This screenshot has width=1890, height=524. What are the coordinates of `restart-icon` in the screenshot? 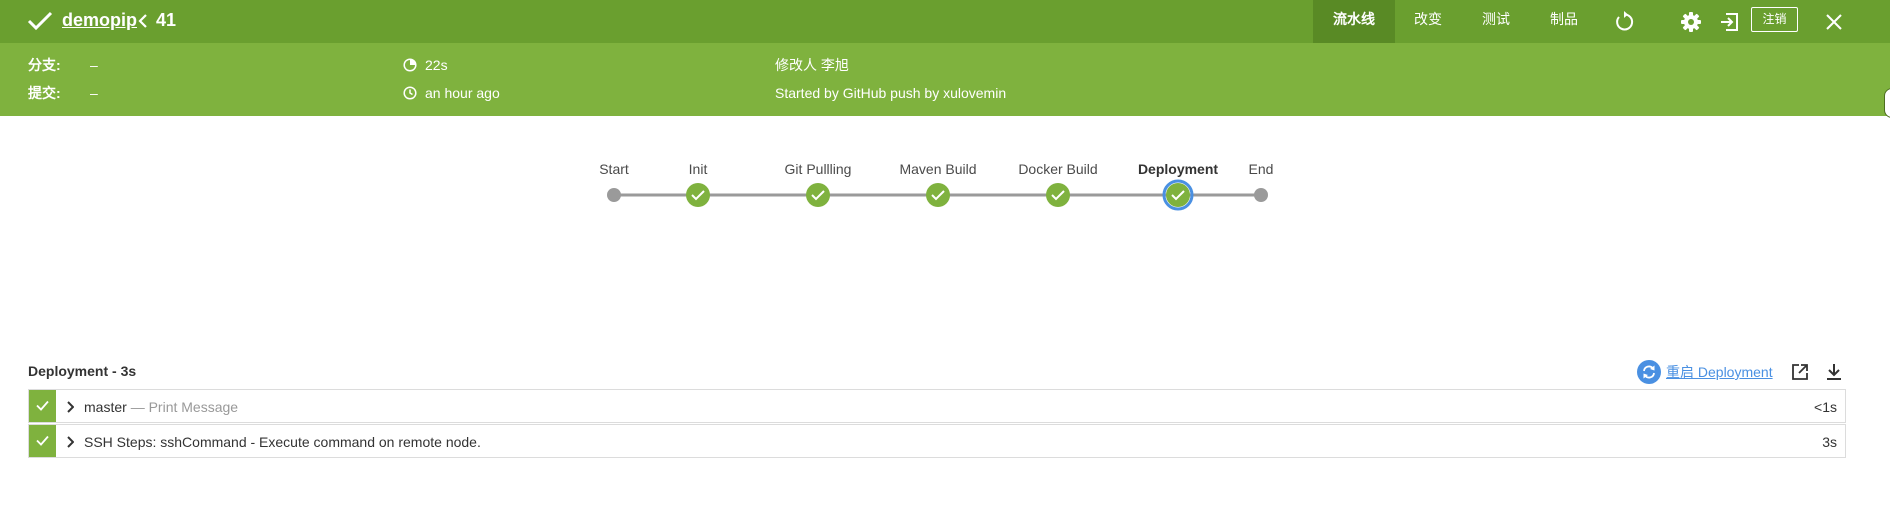 It's located at (1649, 372).